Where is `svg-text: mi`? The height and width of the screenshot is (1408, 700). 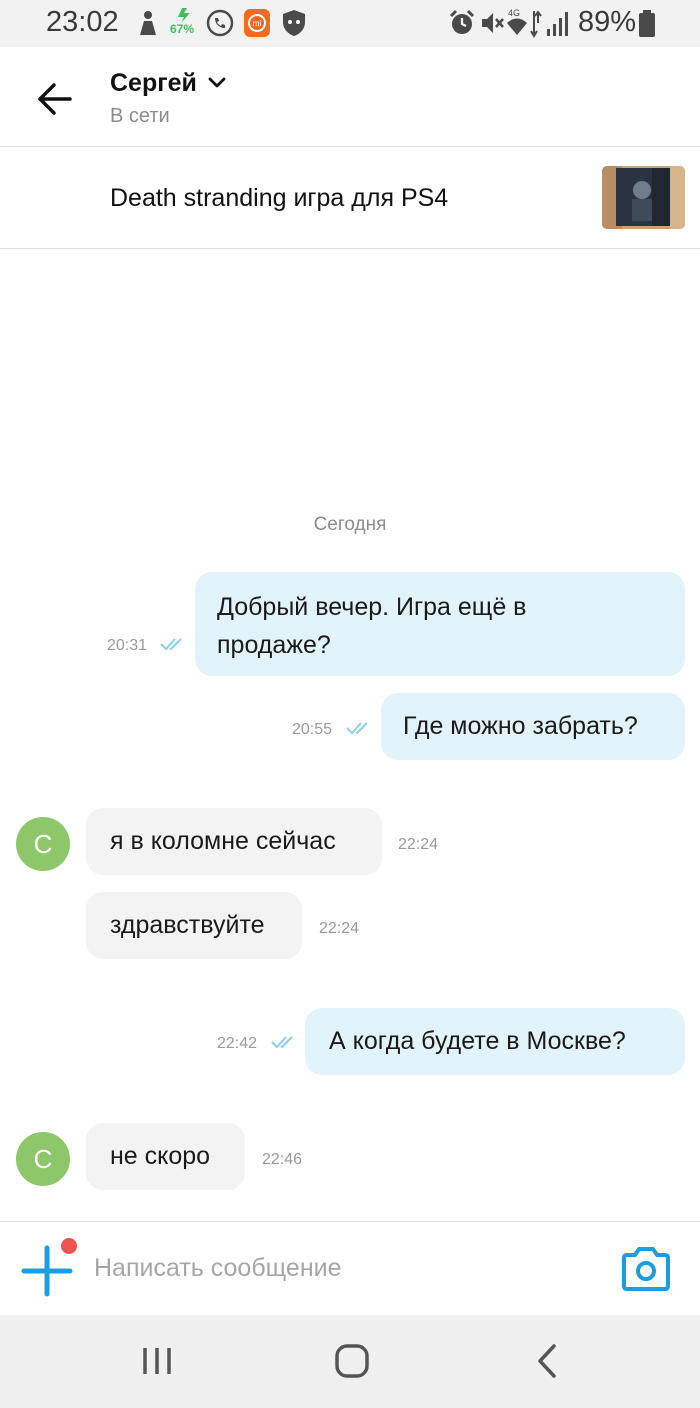
svg-text: mi is located at coordinates (257, 23).